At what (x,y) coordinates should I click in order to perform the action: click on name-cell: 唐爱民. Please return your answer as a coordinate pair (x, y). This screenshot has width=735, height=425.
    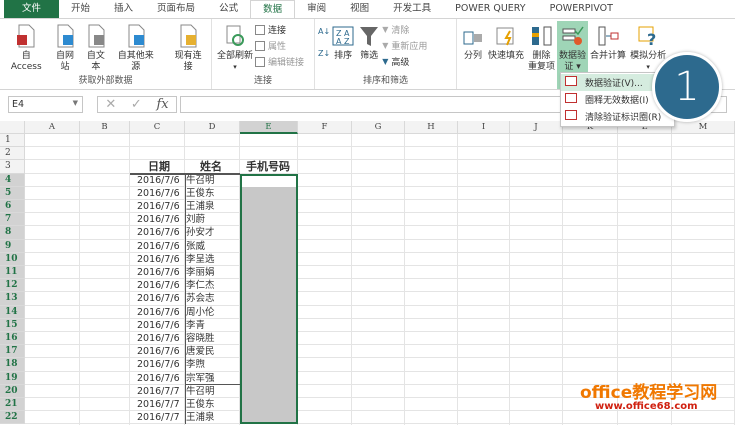
    Looking at the image, I should click on (200, 351).